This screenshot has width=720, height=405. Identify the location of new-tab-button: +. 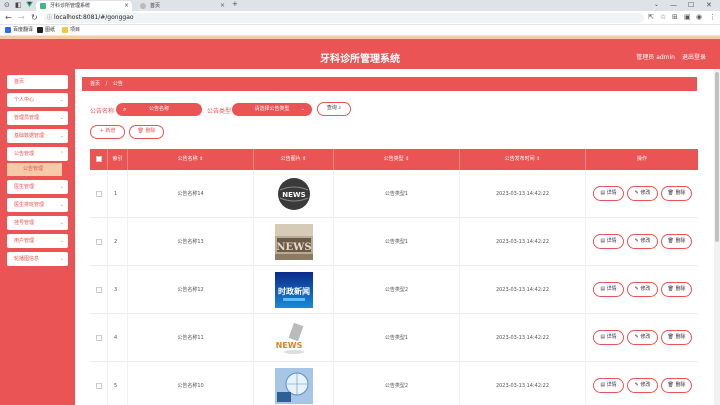
(235, 4).